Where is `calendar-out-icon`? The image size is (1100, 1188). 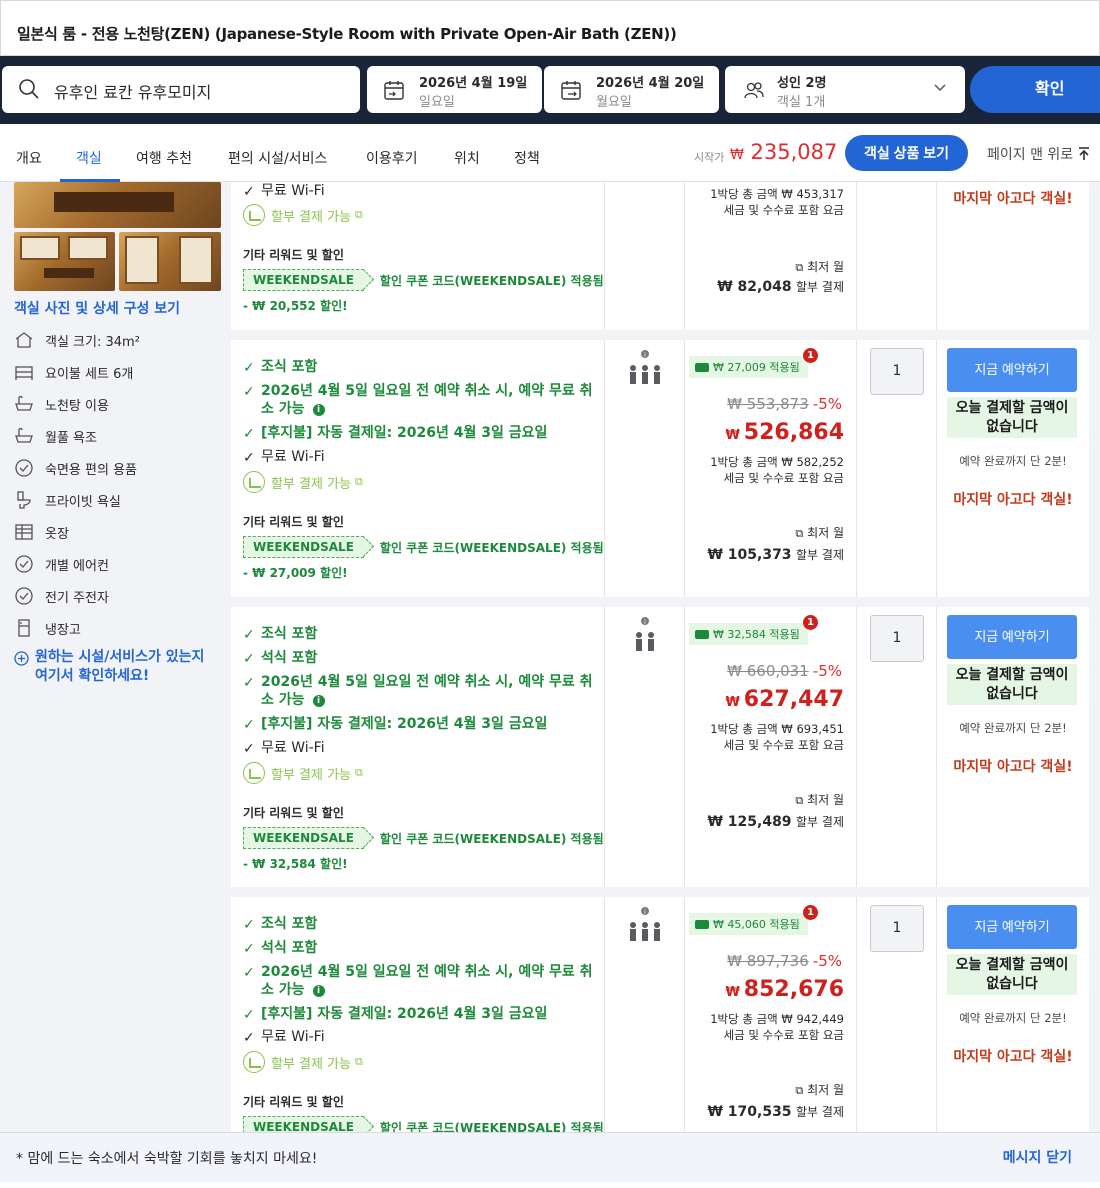
calendar-out-icon is located at coordinates (571, 90).